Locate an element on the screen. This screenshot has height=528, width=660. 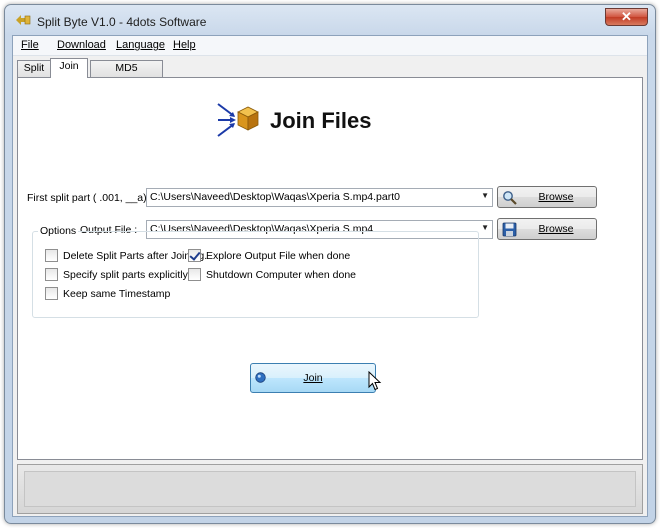
checkbox-label: Keep same Timestamp is located at coordinates (117, 293).